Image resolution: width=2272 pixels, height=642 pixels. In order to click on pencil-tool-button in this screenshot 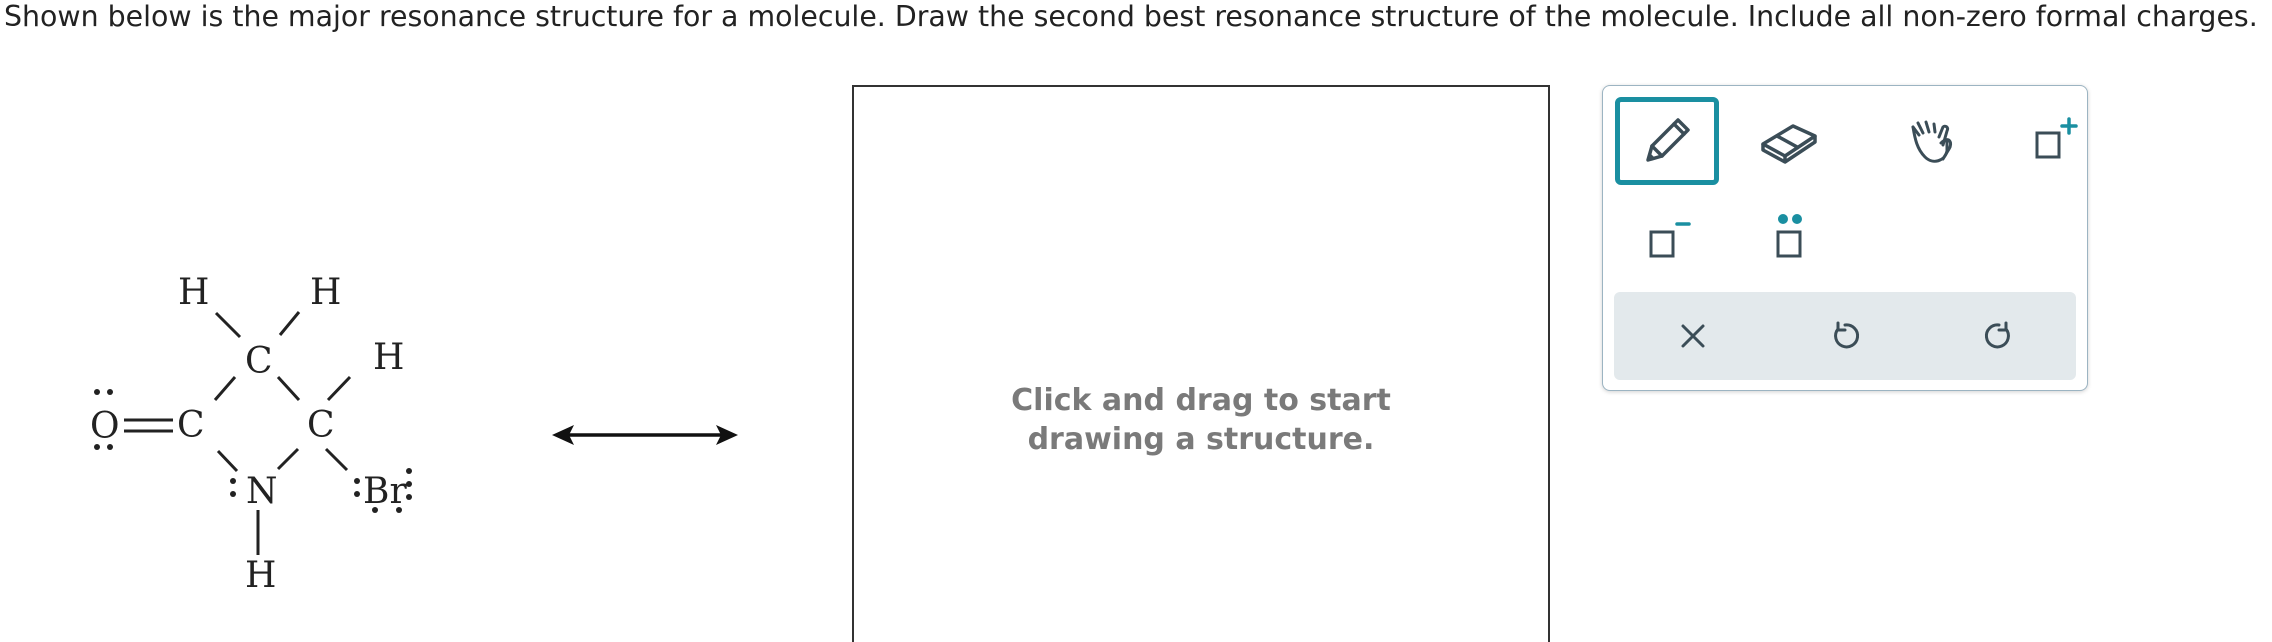, I will do `click(1667, 141)`.